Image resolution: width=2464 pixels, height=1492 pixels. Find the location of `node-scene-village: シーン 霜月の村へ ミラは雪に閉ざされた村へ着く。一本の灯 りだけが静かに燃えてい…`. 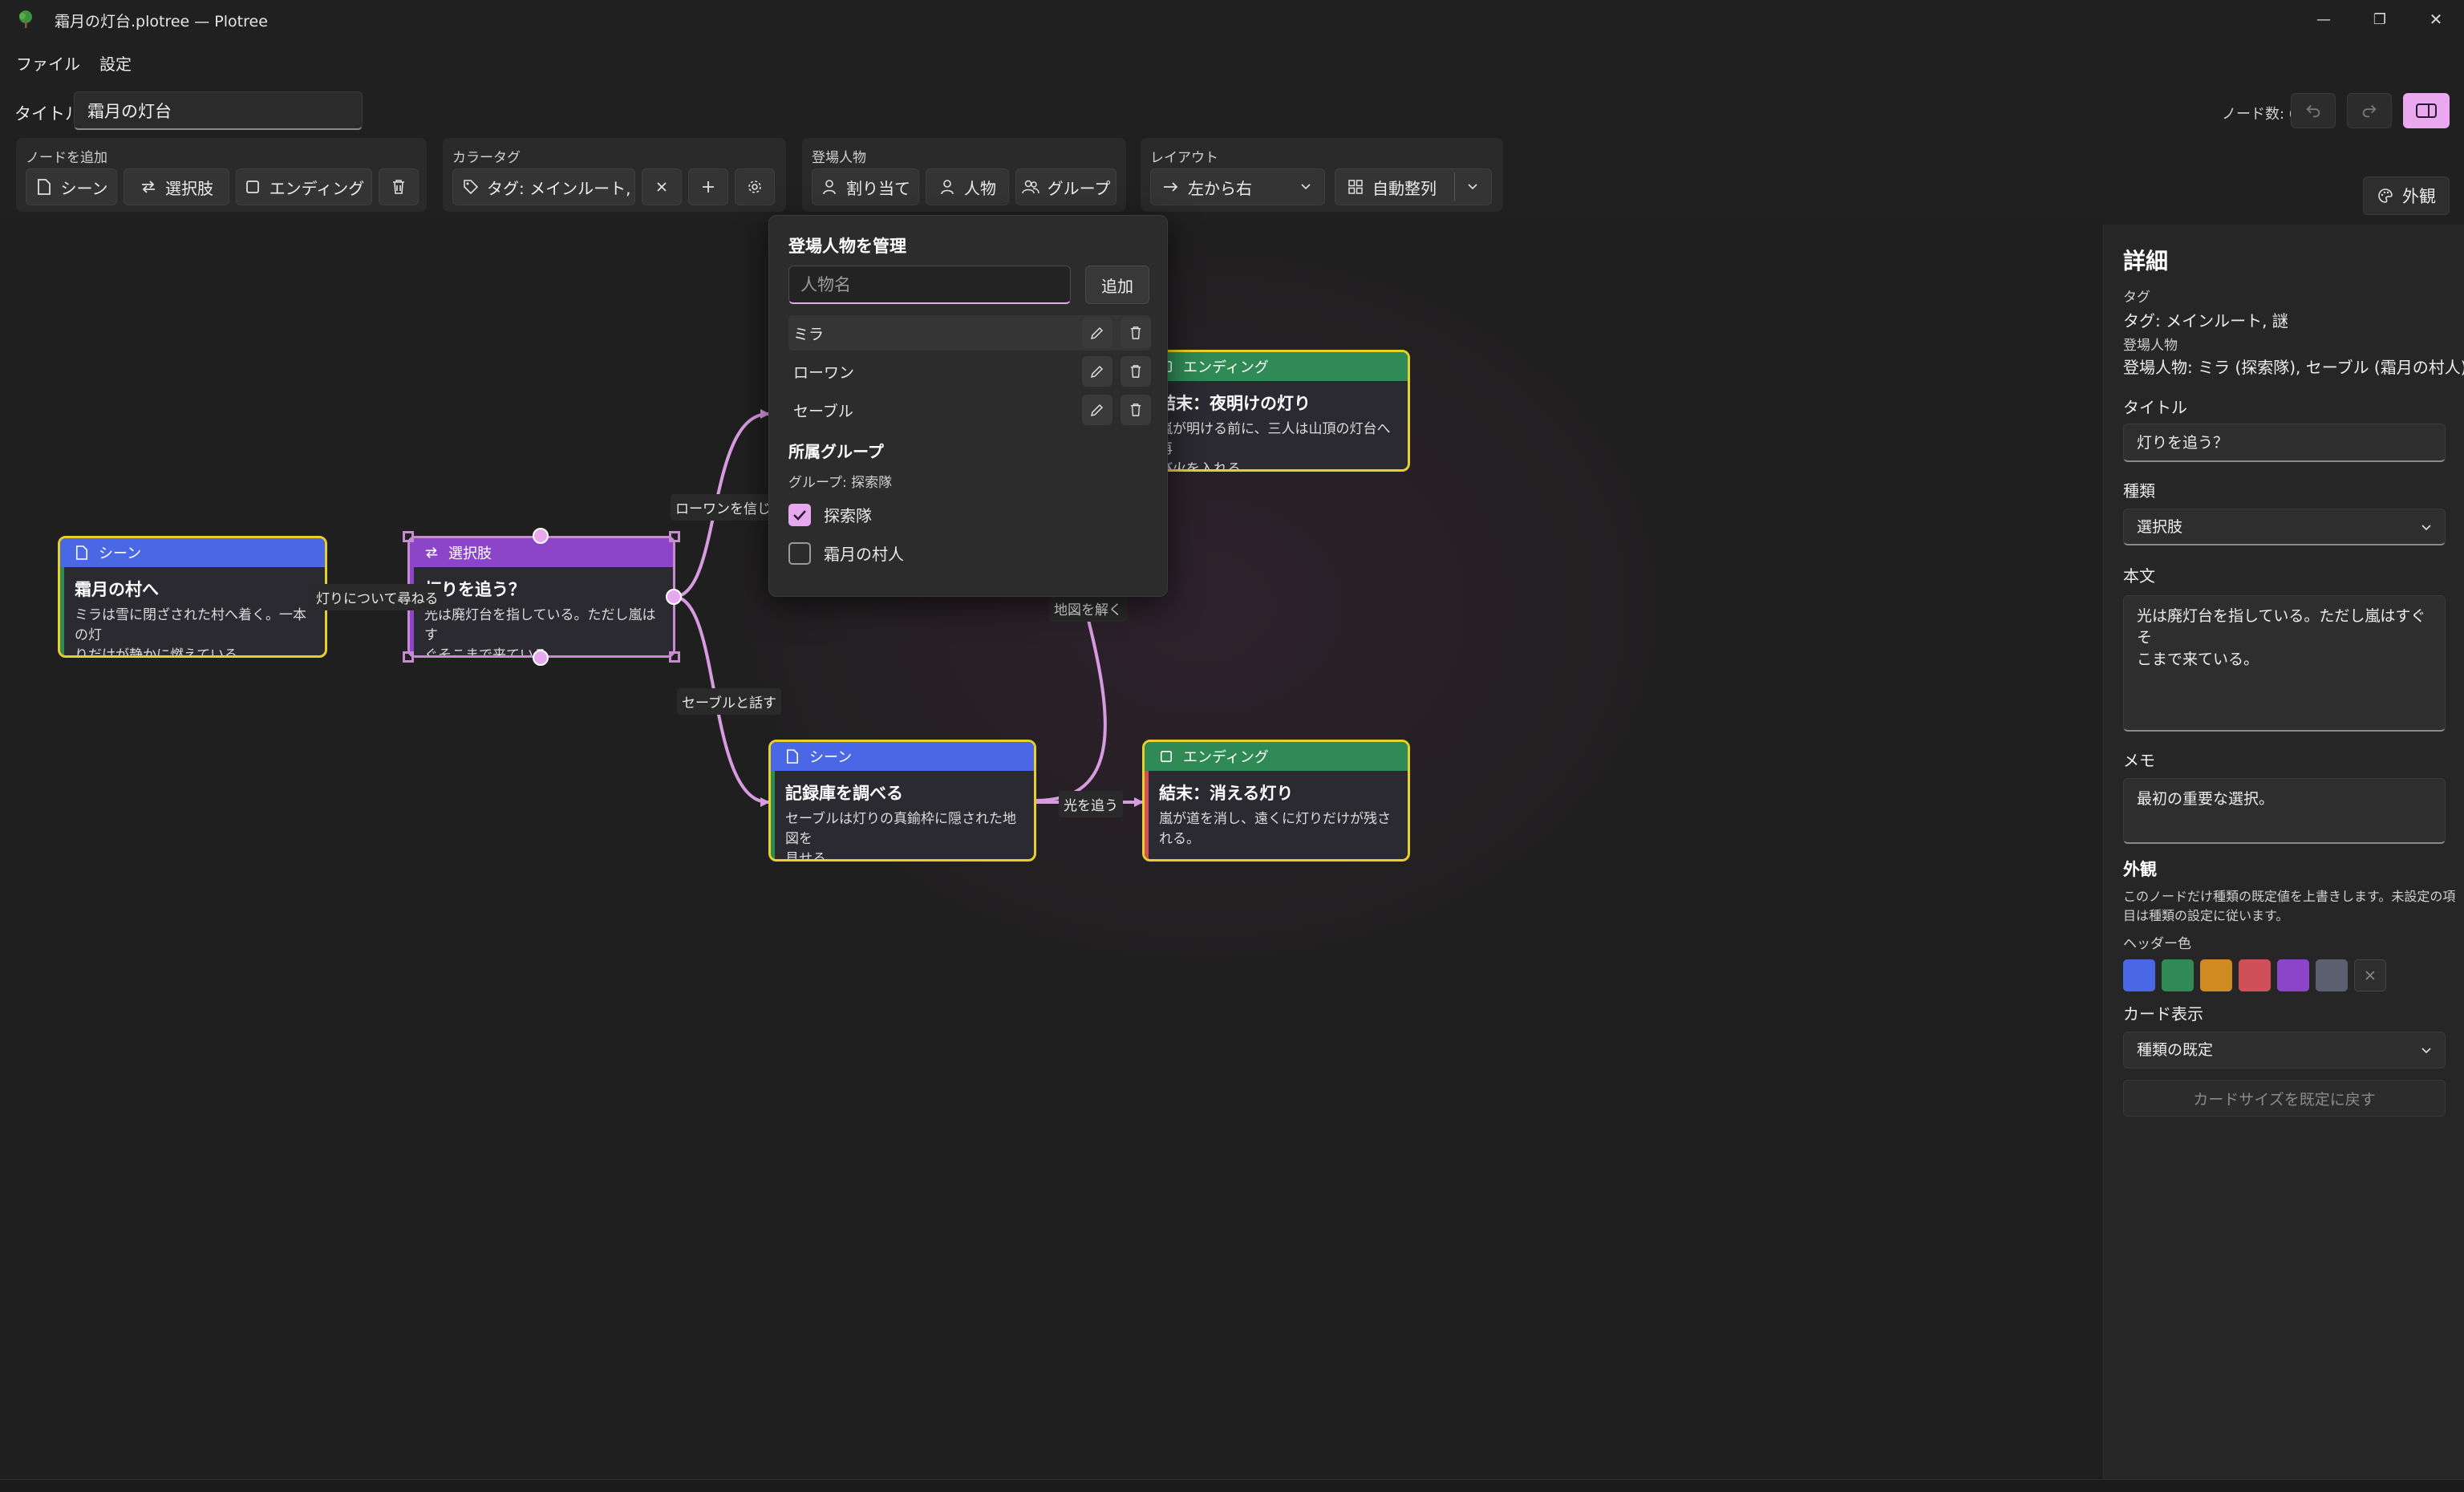

node-scene-village: シーン 霜月の村へ ミラは雪に閉ざされた村へ着く。一本の灯 りだけが静かに燃えてい… is located at coordinates (192, 597).